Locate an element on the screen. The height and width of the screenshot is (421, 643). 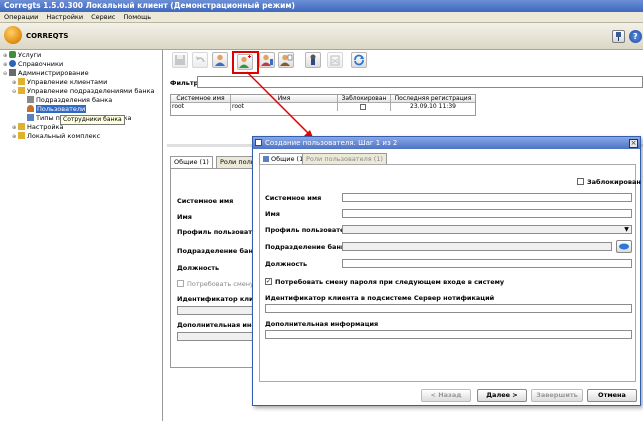
next-button: Далее > is located at coordinates (502, 395).